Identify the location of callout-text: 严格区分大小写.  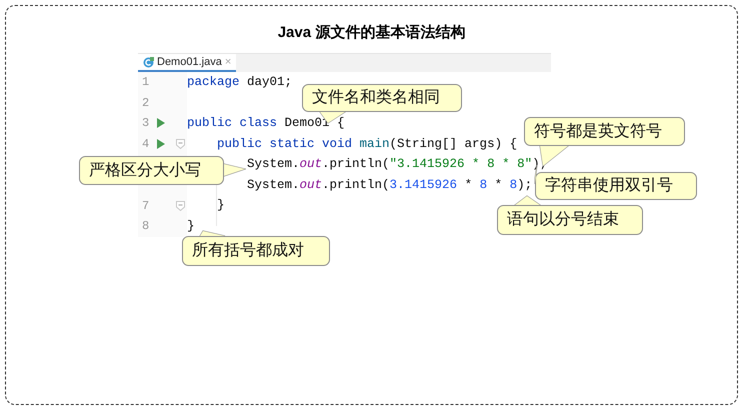
(145, 170).